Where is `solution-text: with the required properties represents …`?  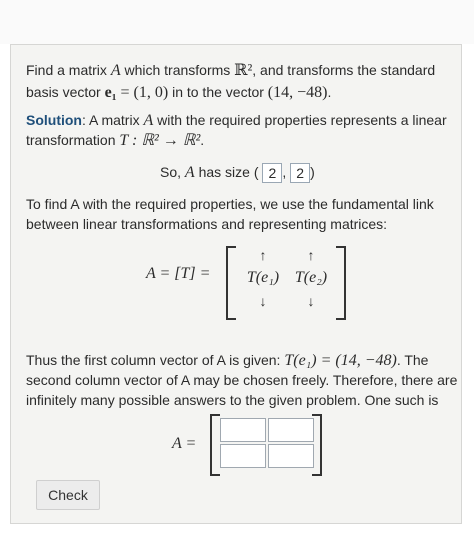
solution-text: with the required properties represents … is located at coordinates (300, 120).